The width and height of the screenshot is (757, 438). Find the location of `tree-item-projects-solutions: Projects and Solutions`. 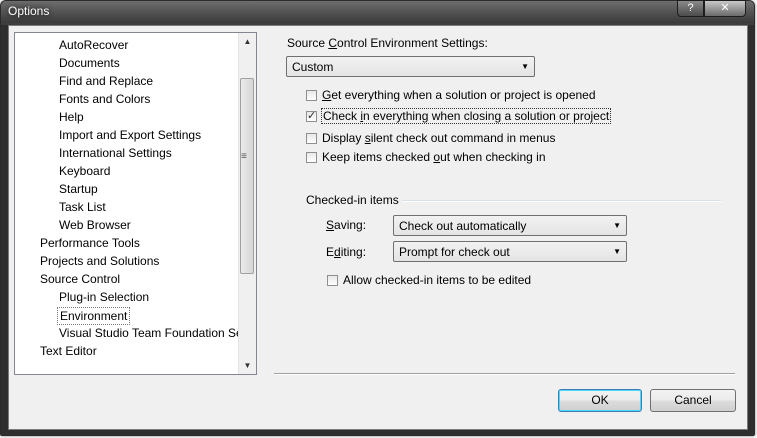

tree-item-projects-solutions: Projects and Solutions is located at coordinates (99, 261).